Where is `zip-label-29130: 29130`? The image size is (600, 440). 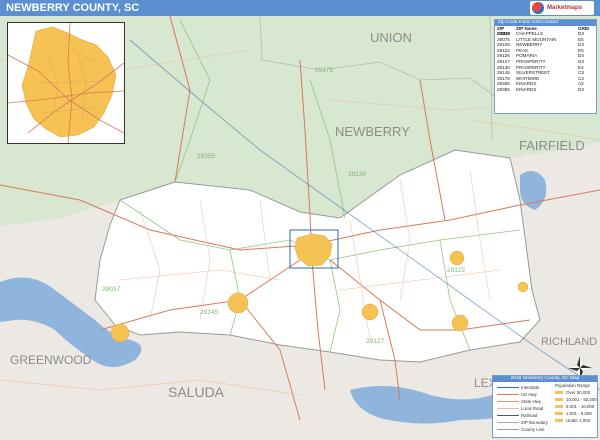
zip-label-29130: 29130 is located at coordinates (357, 174).